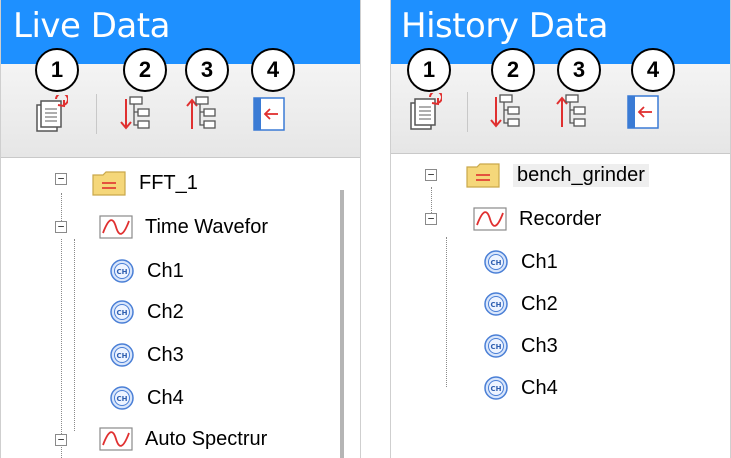  I want to click on tree-node-group: Auto Spectrur, so click(183, 439).